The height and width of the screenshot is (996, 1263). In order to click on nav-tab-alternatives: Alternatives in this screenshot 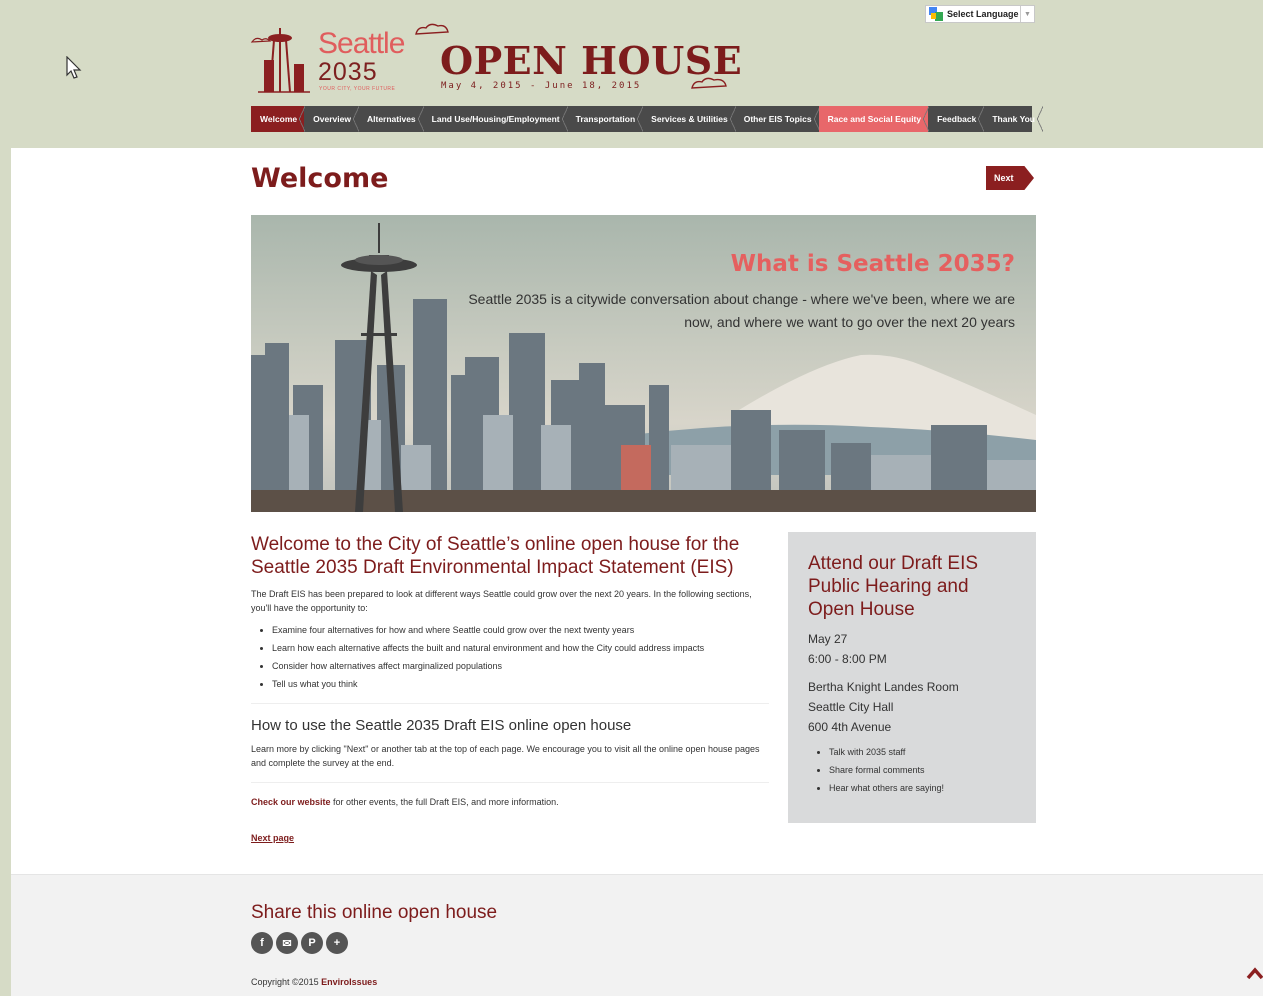, I will do `click(391, 119)`.